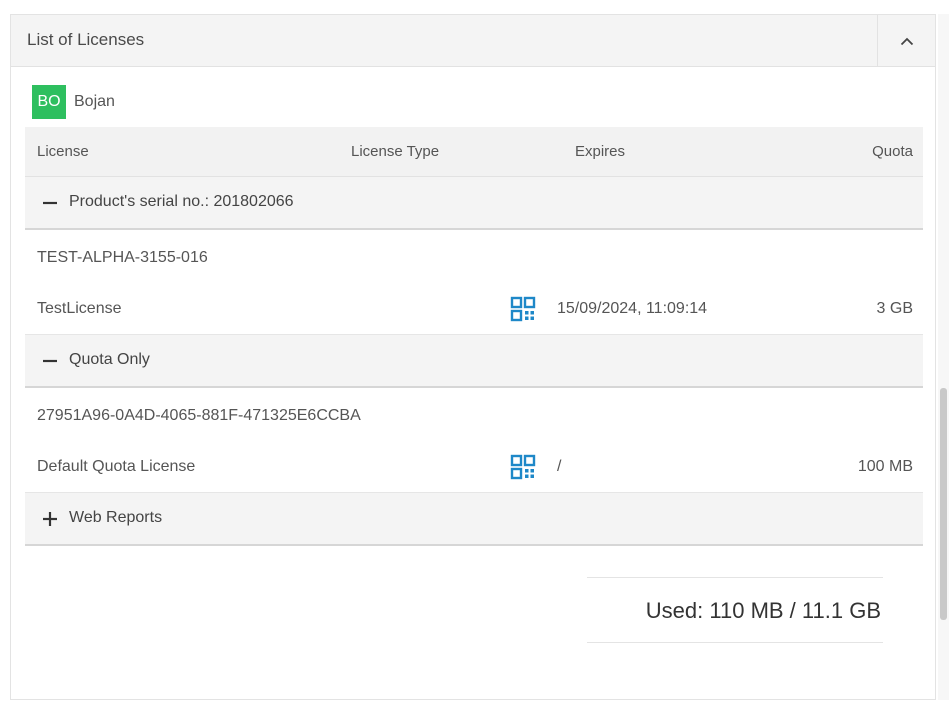  I want to click on group-row-web-reports: Web Reports, so click(474, 519).